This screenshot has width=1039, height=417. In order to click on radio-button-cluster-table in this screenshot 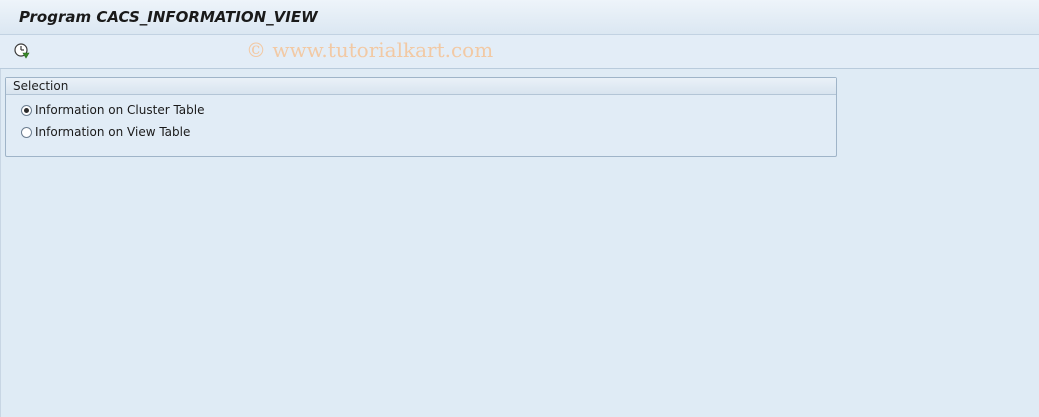, I will do `click(26, 110)`.